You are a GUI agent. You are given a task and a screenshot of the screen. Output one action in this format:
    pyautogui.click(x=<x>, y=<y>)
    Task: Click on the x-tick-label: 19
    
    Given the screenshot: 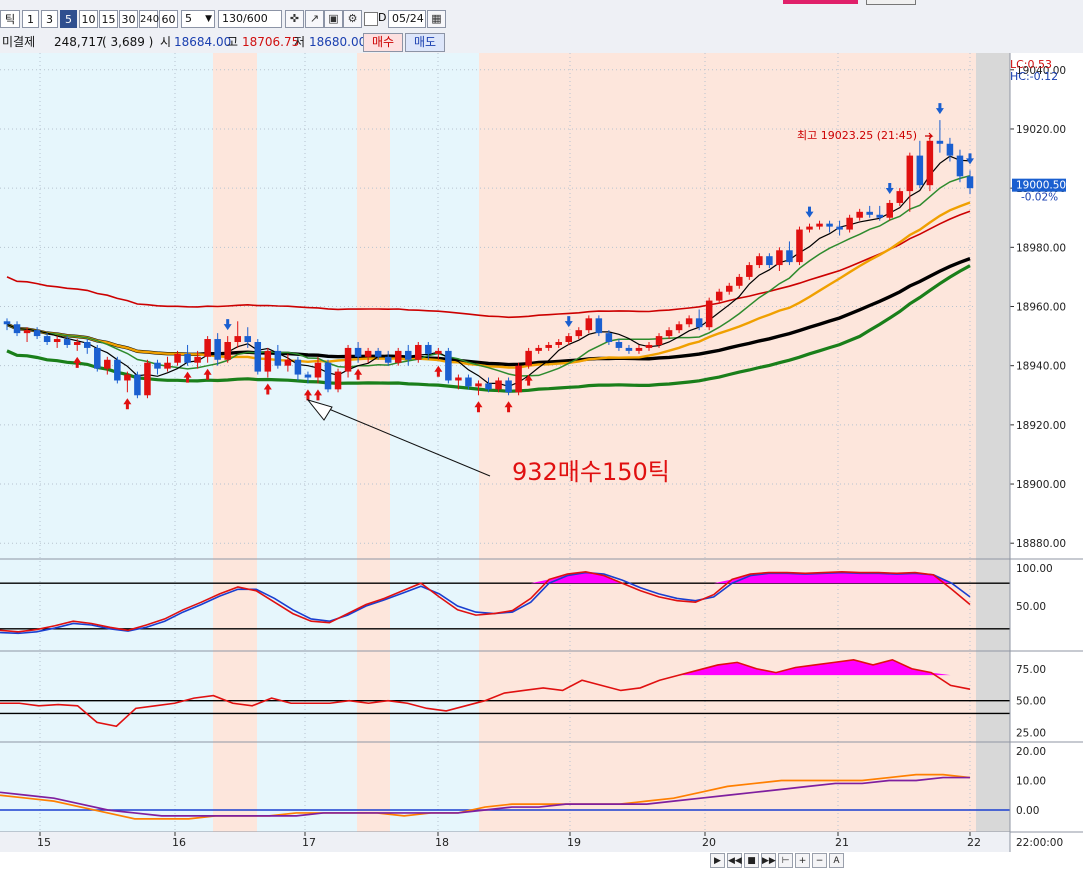 What is the action you would take?
    pyautogui.click(x=574, y=842)
    